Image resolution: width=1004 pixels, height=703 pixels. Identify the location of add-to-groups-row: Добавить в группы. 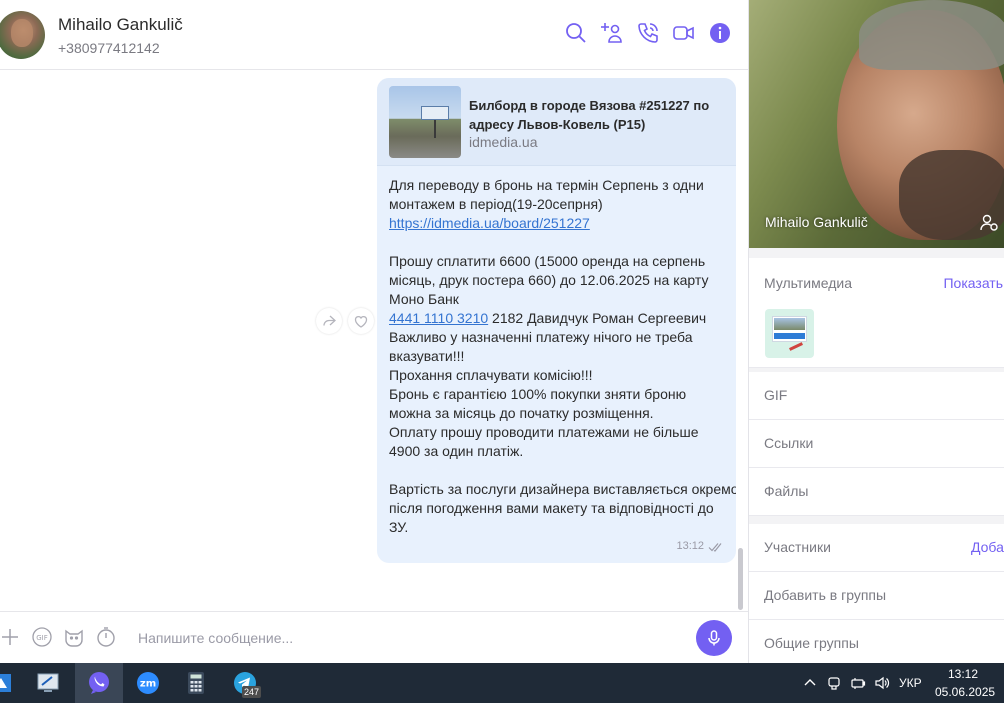
(876, 596).